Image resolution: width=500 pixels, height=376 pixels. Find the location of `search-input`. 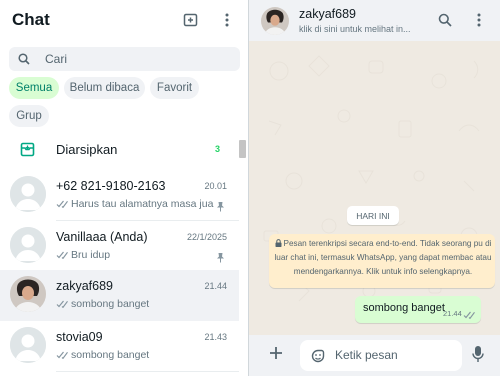

search-input is located at coordinates (140, 59).